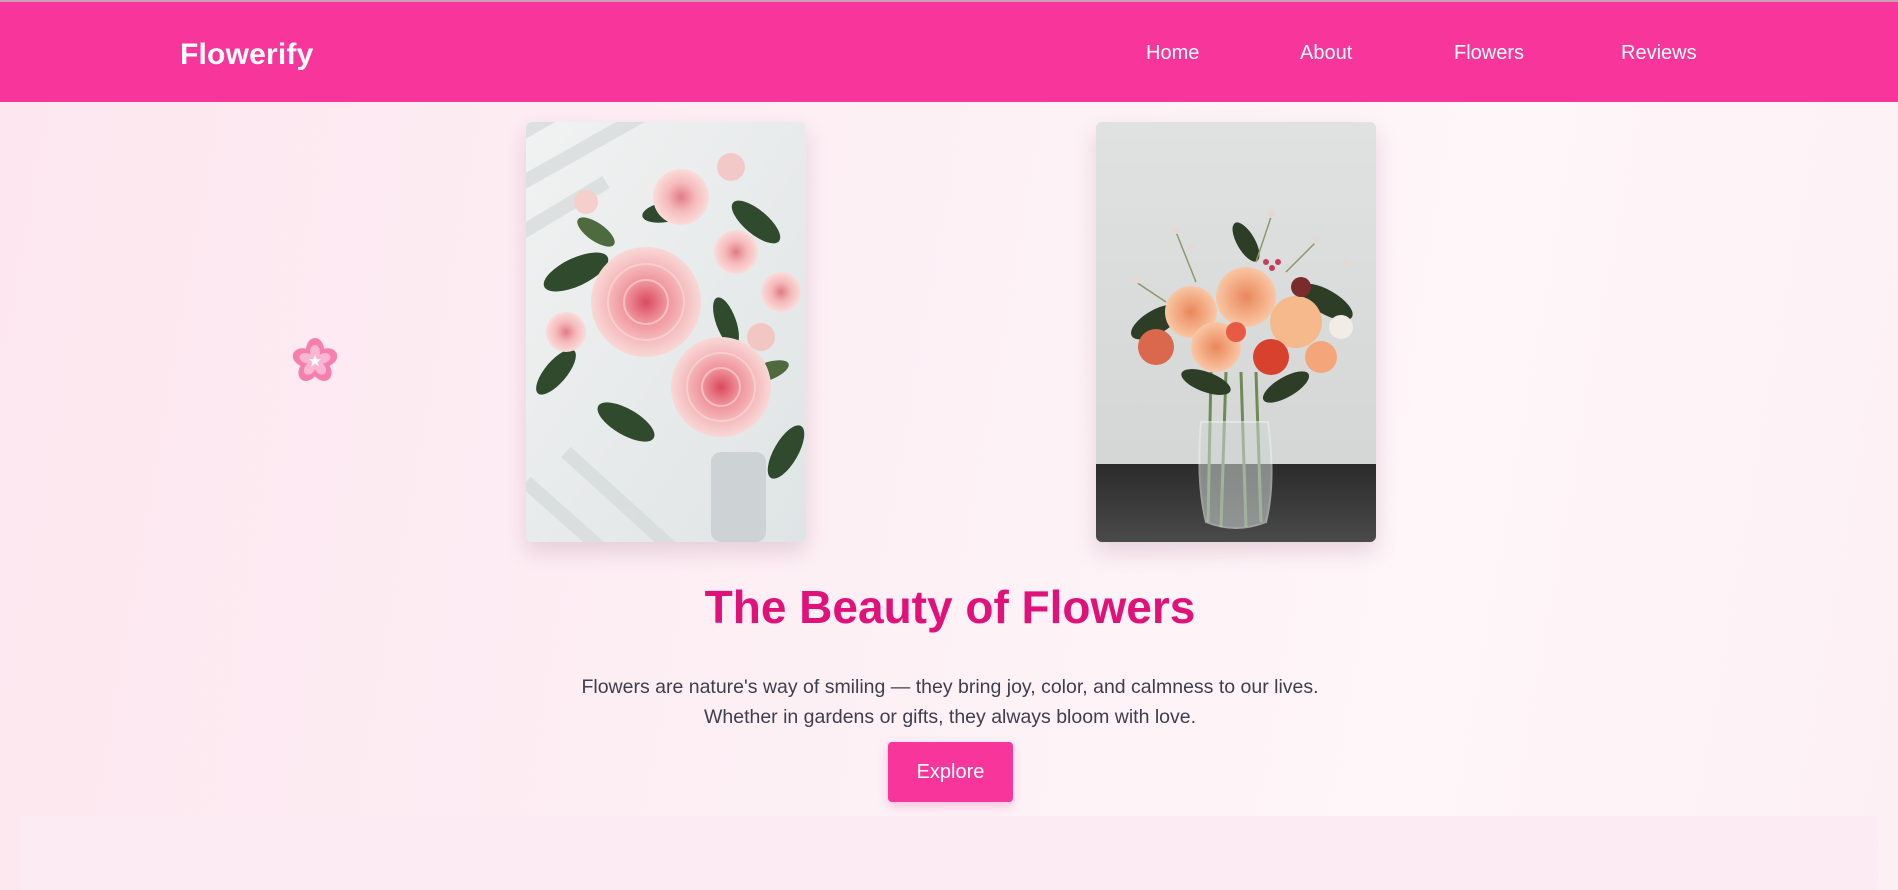 The image size is (1898, 890). What do you see at coordinates (1326, 53) in the screenshot?
I see `nav-about-link: About` at bounding box center [1326, 53].